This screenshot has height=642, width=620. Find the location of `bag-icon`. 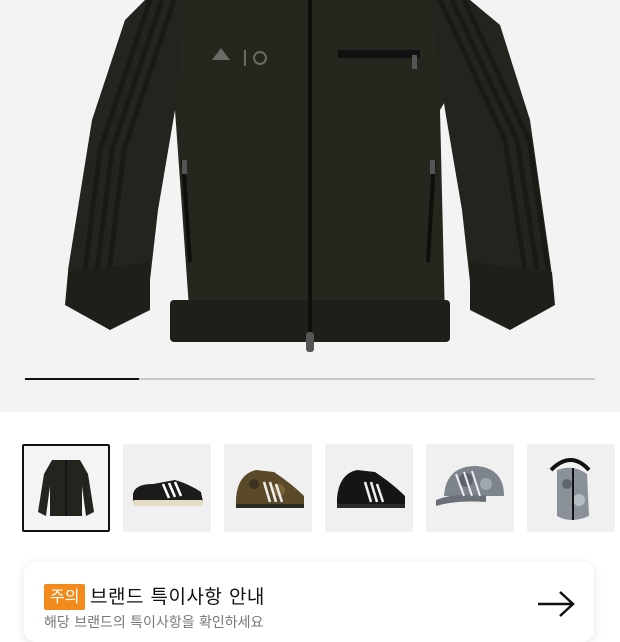

bag-icon is located at coordinates (570, 489).